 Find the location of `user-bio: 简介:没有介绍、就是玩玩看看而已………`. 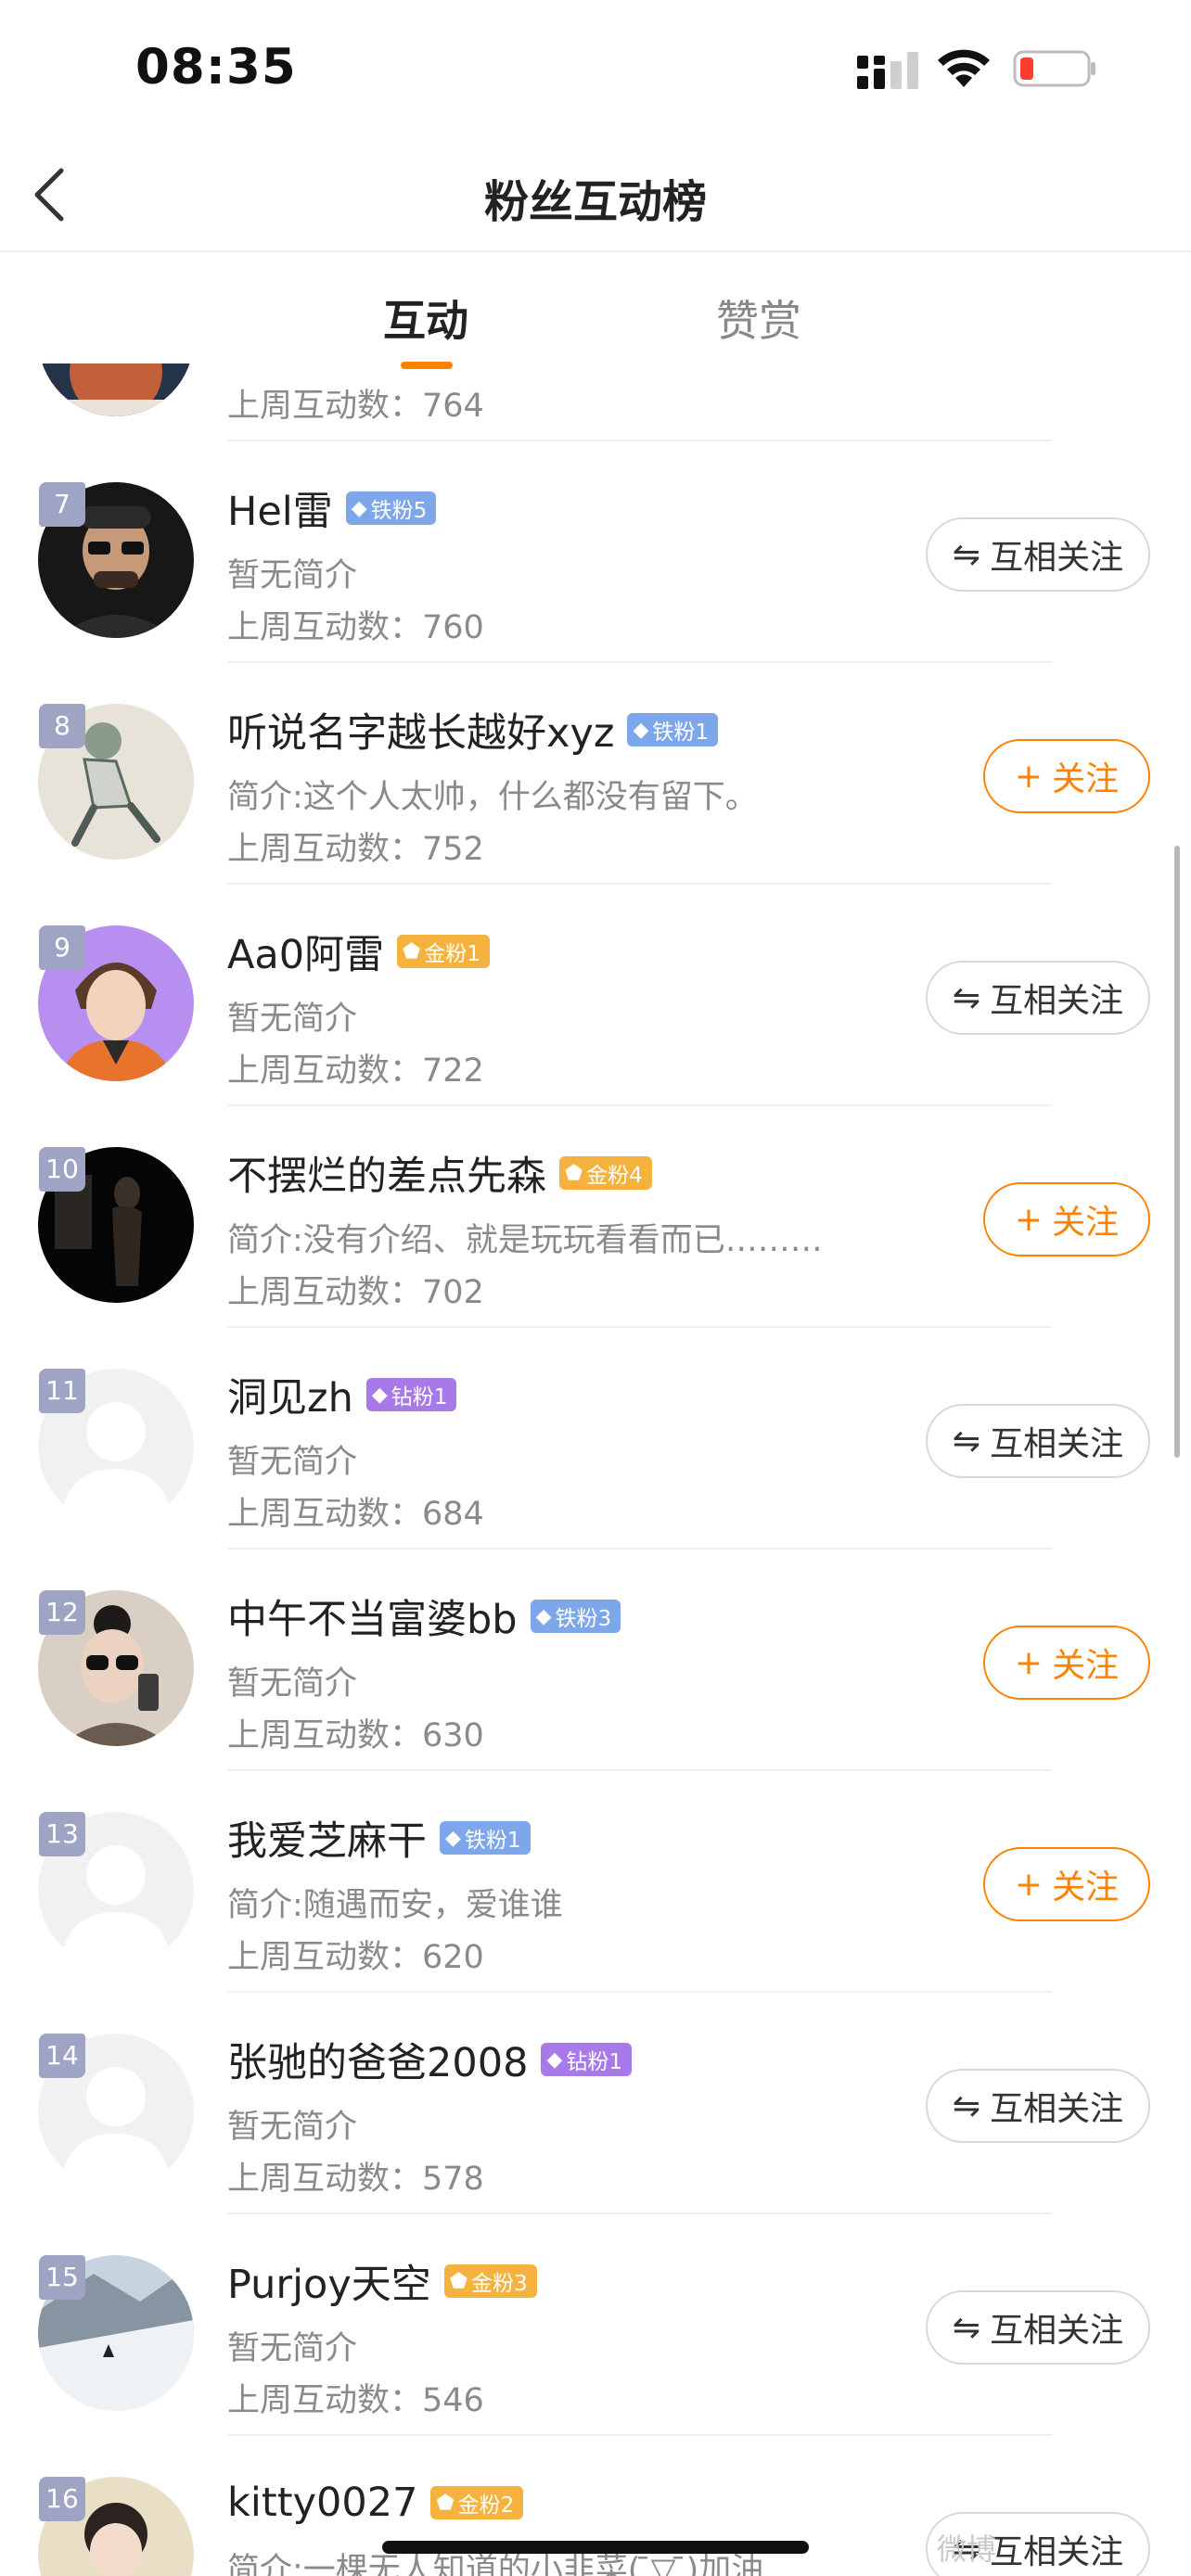

user-bio: 简介:没有介绍、就是玩玩看看而已……… is located at coordinates (525, 1240).